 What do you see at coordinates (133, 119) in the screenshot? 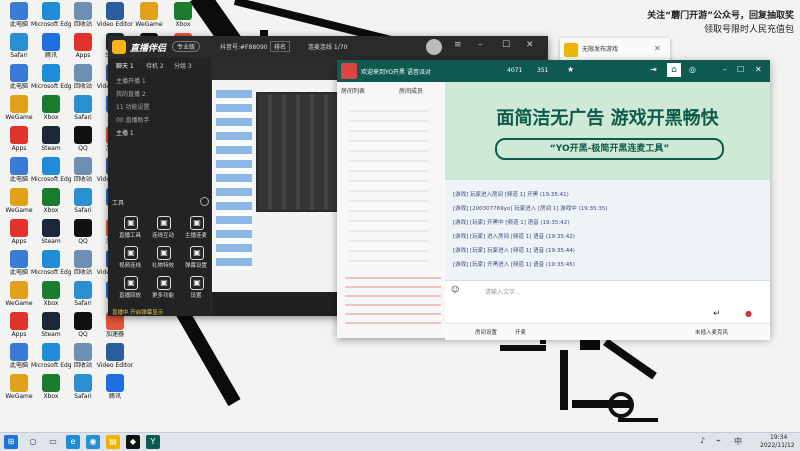
I see `sidebar-row: 00 直播助手` at bounding box center [133, 119].